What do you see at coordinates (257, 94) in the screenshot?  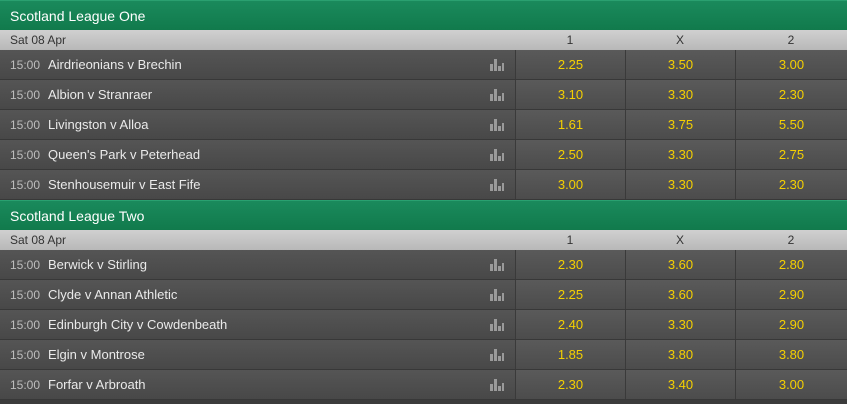 I see `match-info: 15:00 Albion v Stranraer` at bounding box center [257, 94].